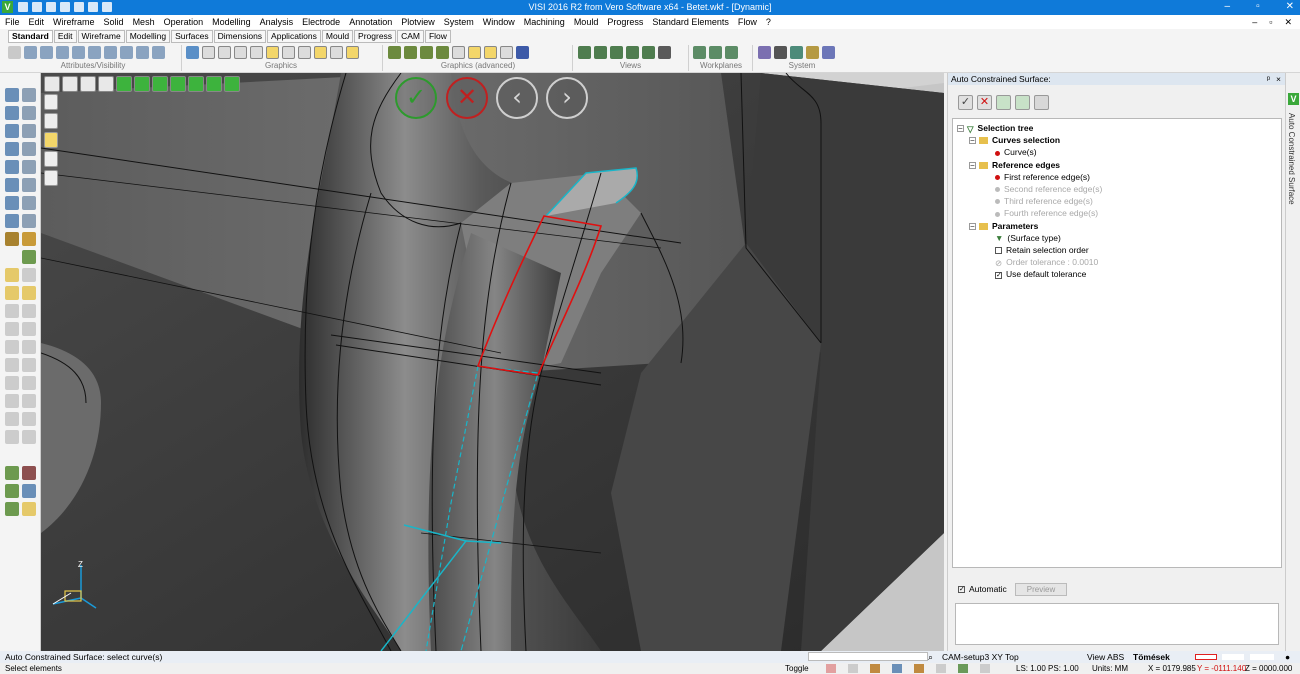 Image resolution: width=1300 pixels, height=674 pixels. What do you see at coordinates (29, 311) in the screenshot?
I see `ellipse-tool-icon` at bounding box center [29, 311].